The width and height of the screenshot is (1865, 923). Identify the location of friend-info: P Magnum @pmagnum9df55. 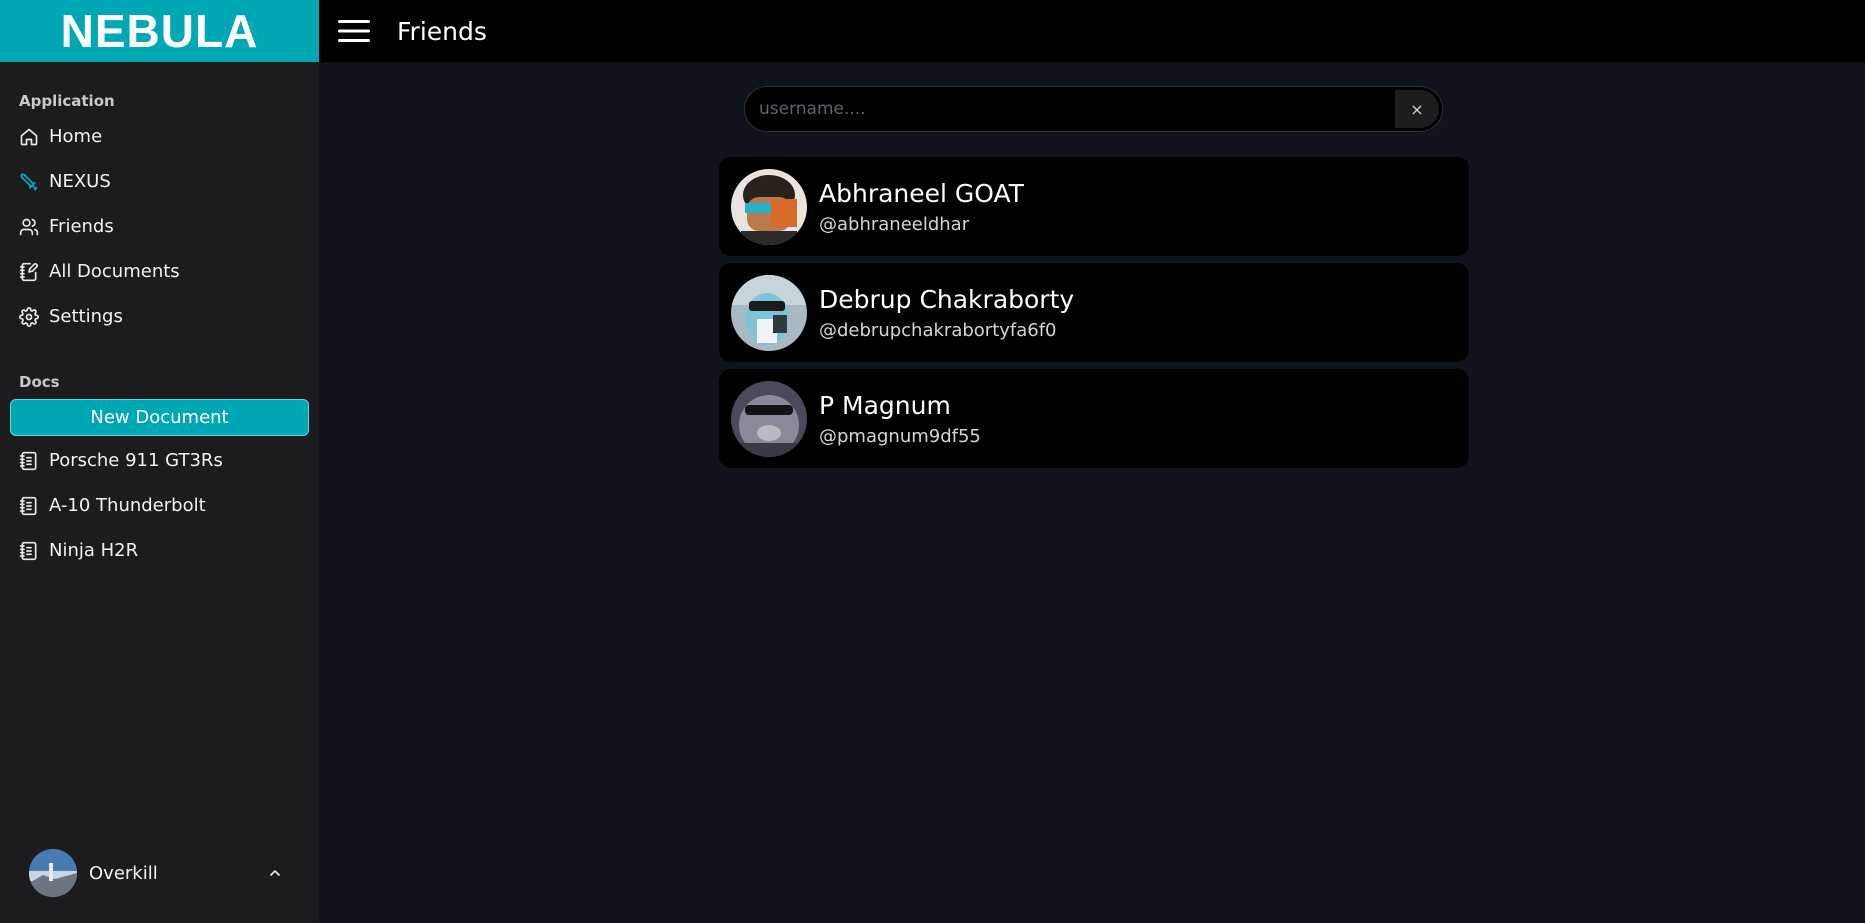
(900, 419).